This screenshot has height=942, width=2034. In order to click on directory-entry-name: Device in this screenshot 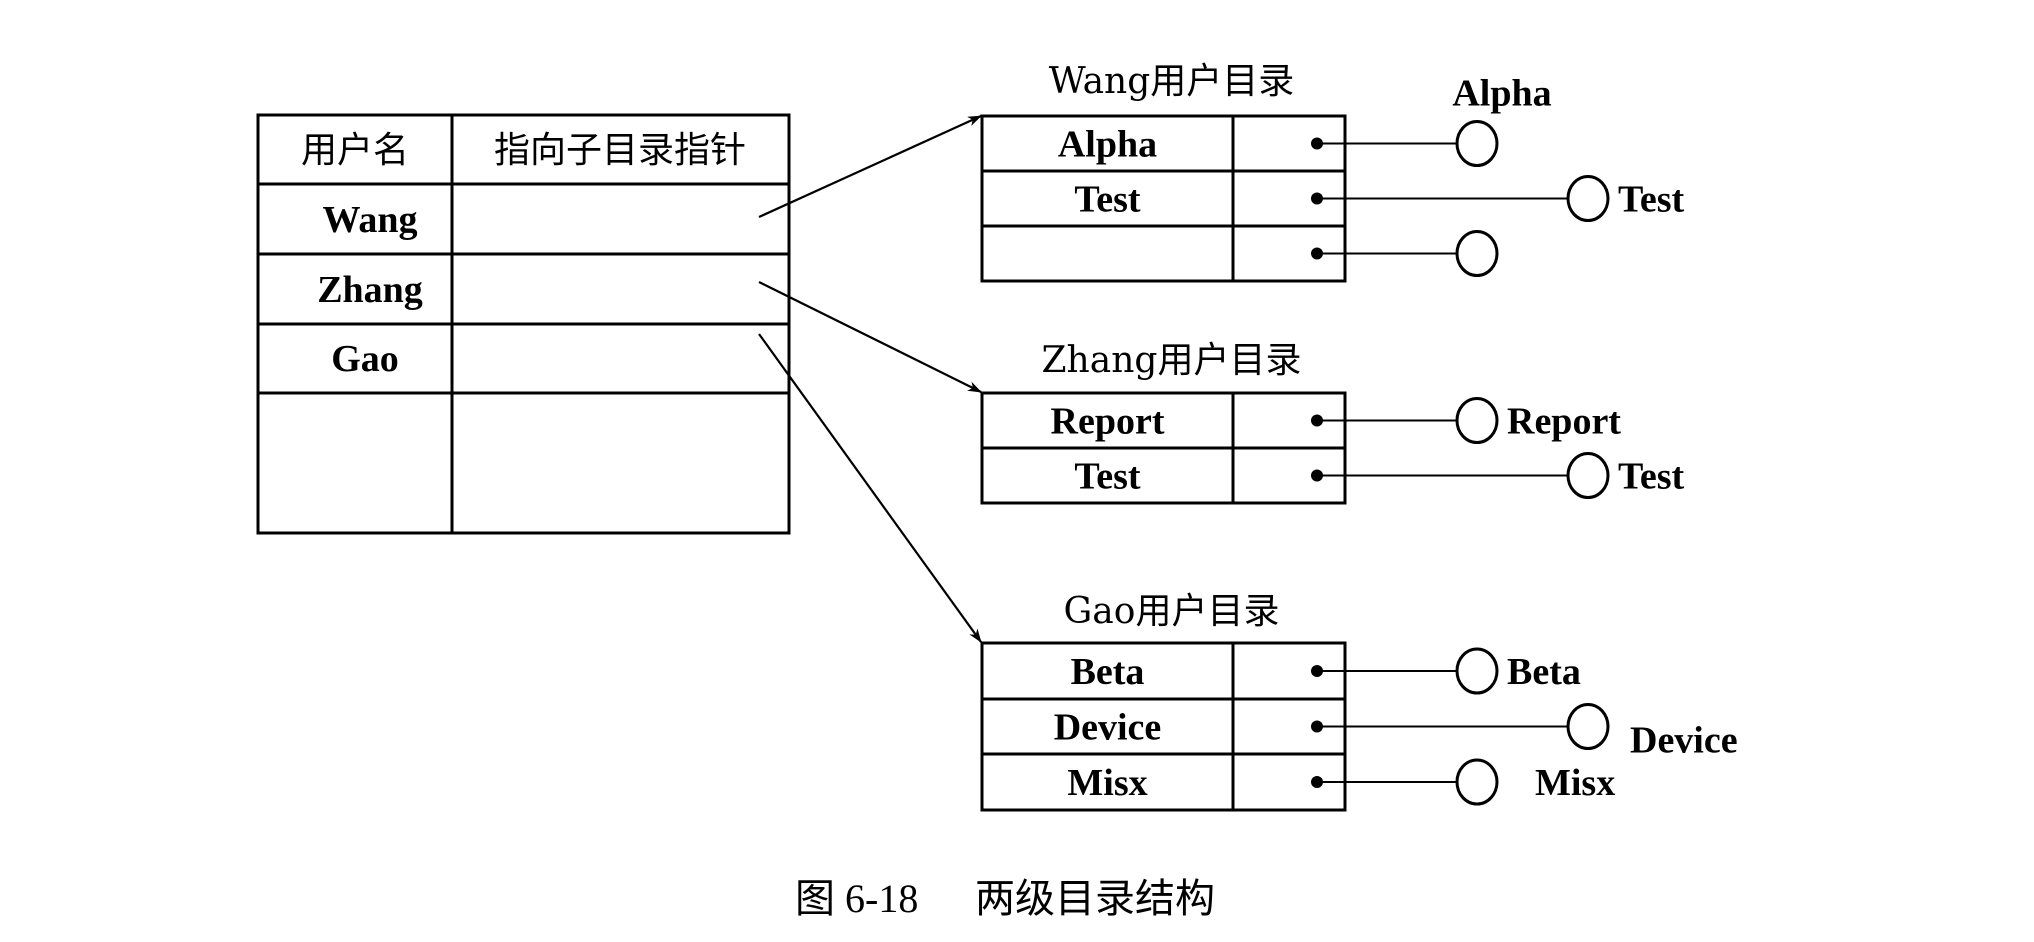, I will do `click(1108, 728)`.